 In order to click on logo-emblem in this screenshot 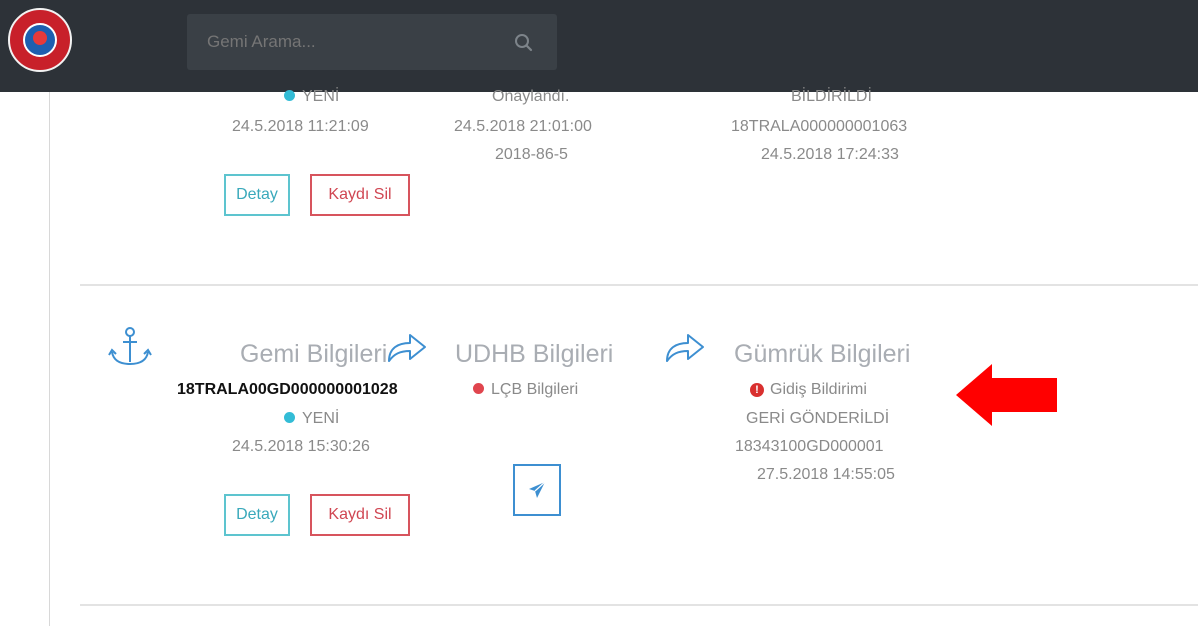, I will do `click(40, 40)`.